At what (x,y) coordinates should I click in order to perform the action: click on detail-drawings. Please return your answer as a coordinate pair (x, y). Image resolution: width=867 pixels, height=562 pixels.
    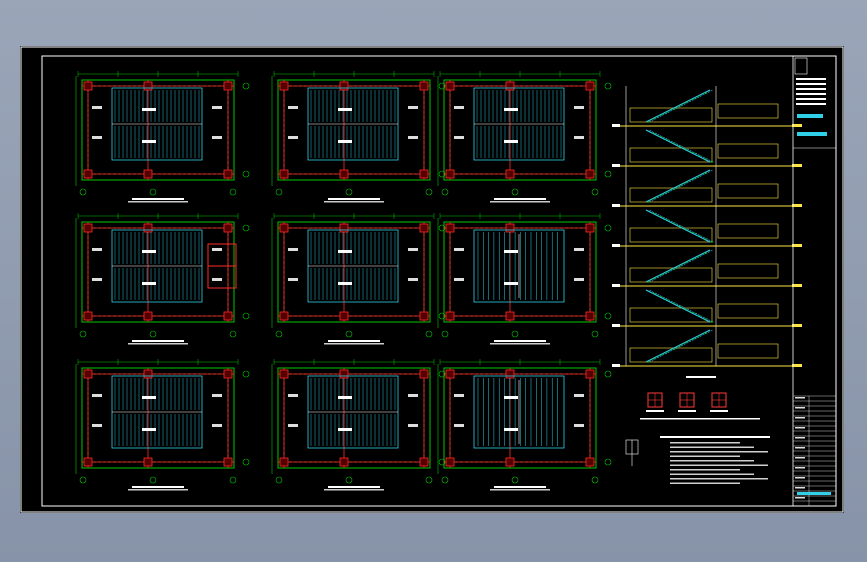
    Looking at the image, I should click on (700, 406).